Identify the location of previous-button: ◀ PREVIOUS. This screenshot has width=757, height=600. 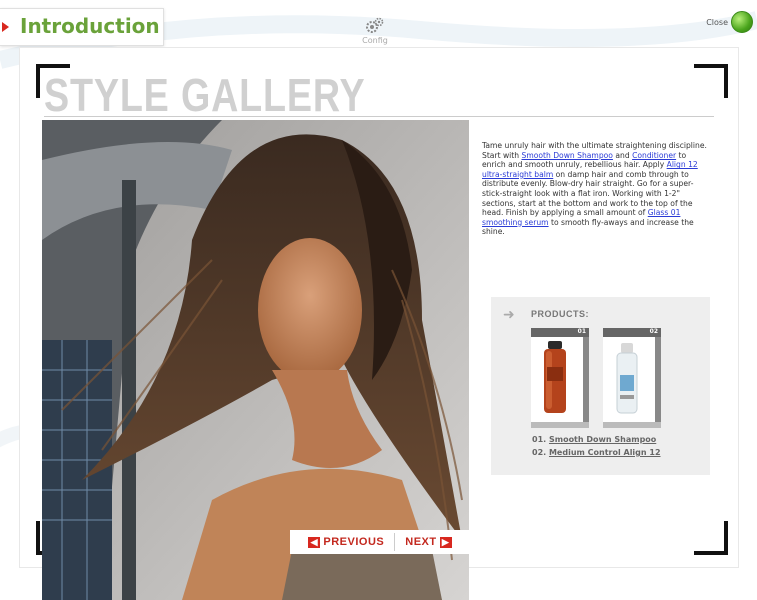
(346, 542).